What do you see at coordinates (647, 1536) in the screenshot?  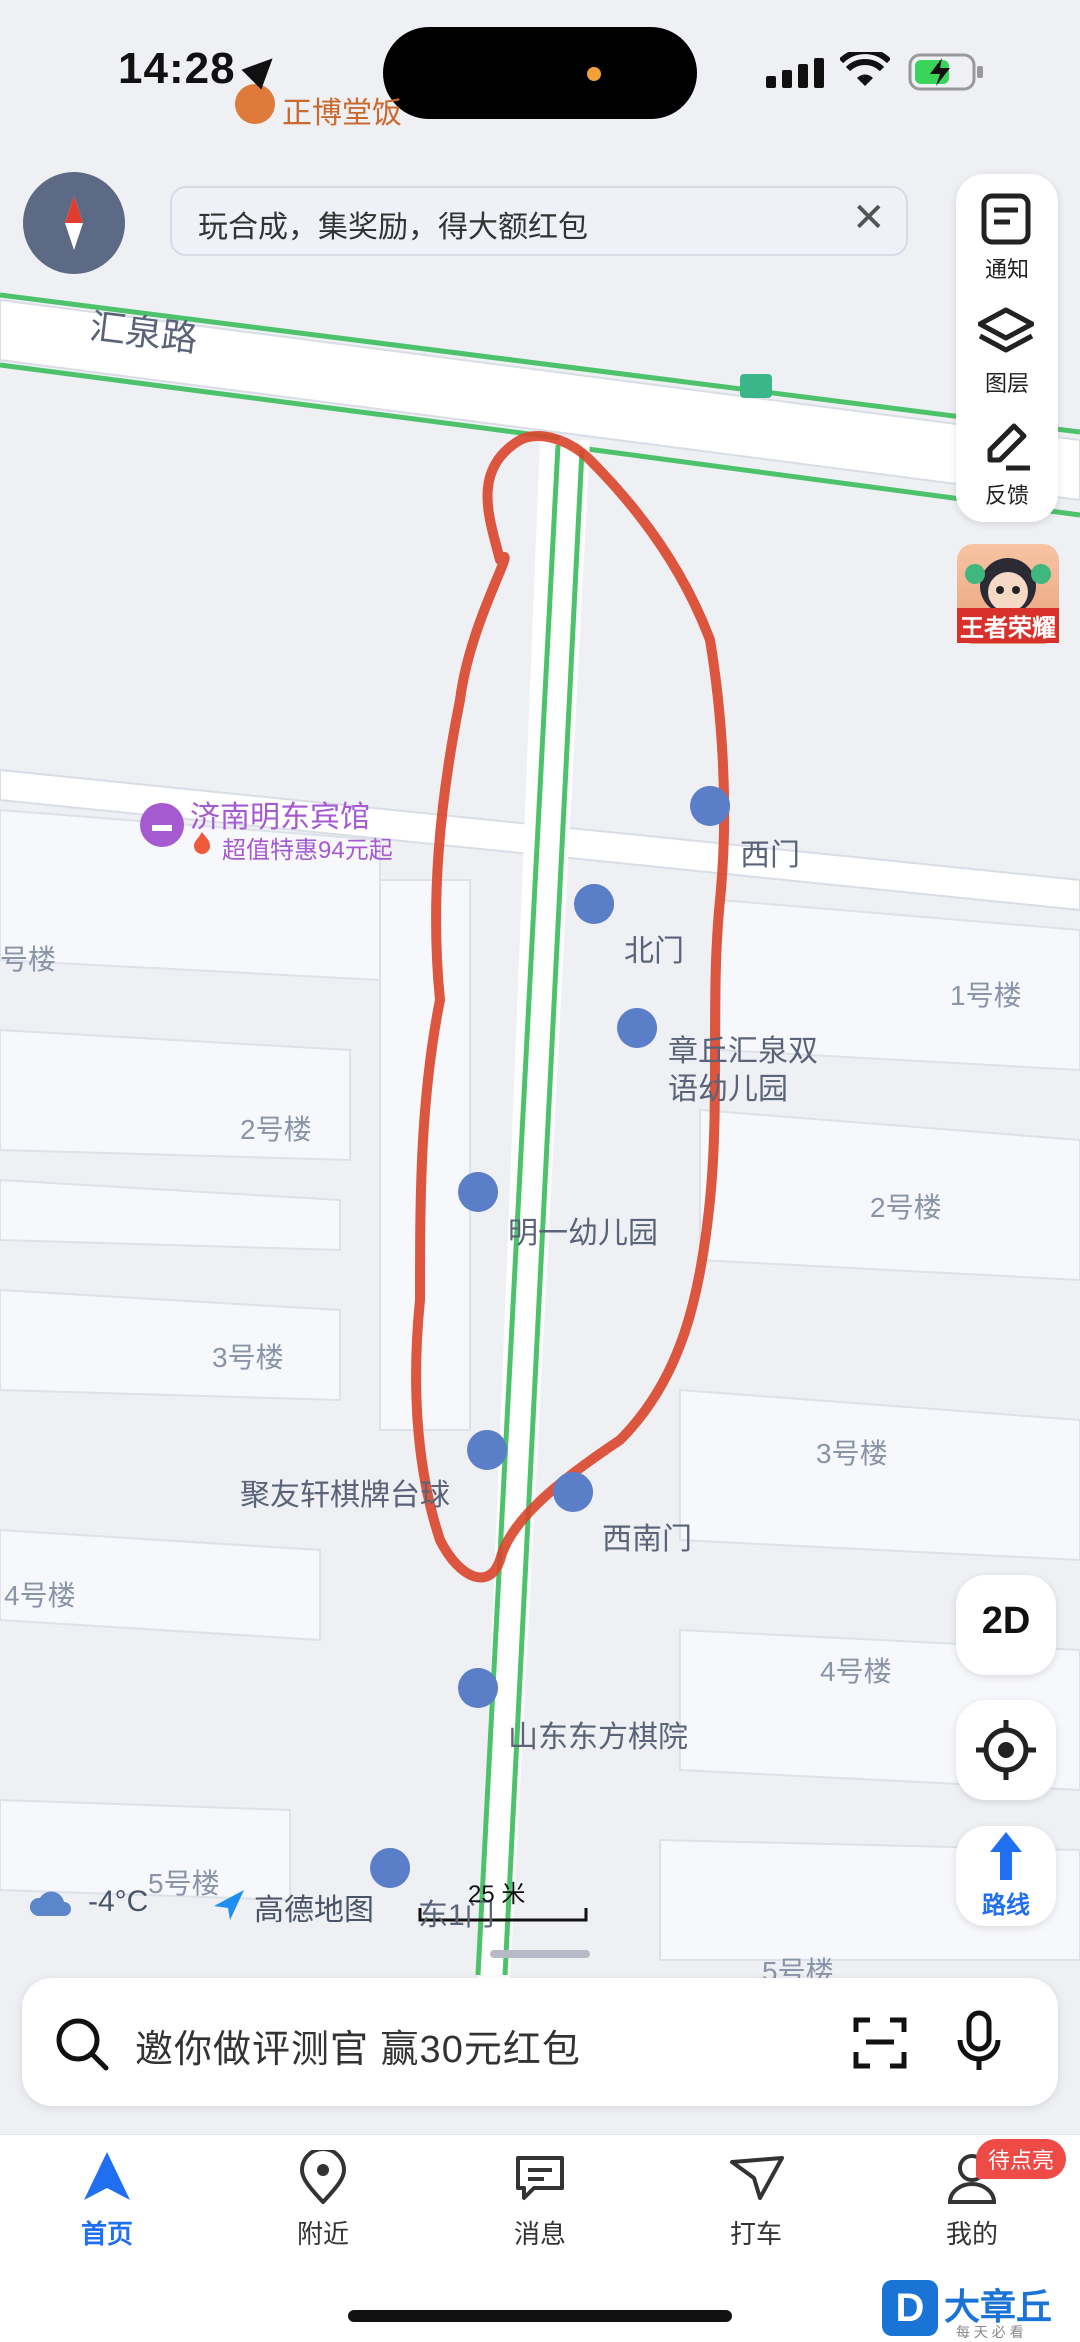 I see `poi-label: 西南门` at bounding box center [647, 1536].